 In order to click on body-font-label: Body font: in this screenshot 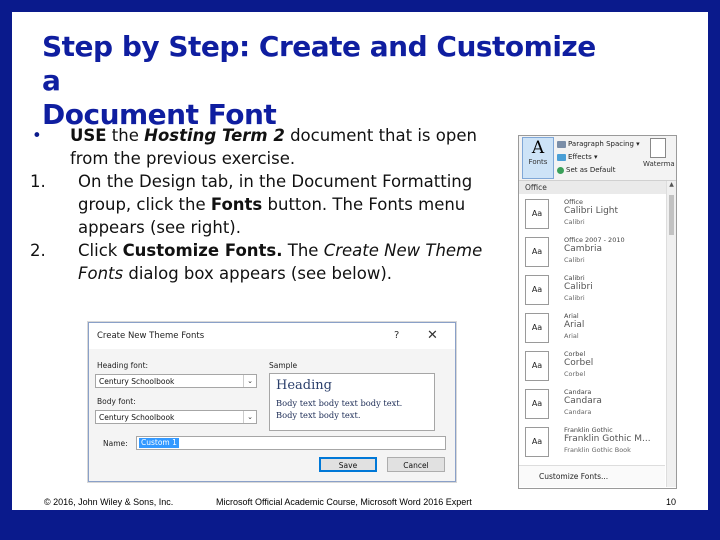, I will do `click(116, 401)`.